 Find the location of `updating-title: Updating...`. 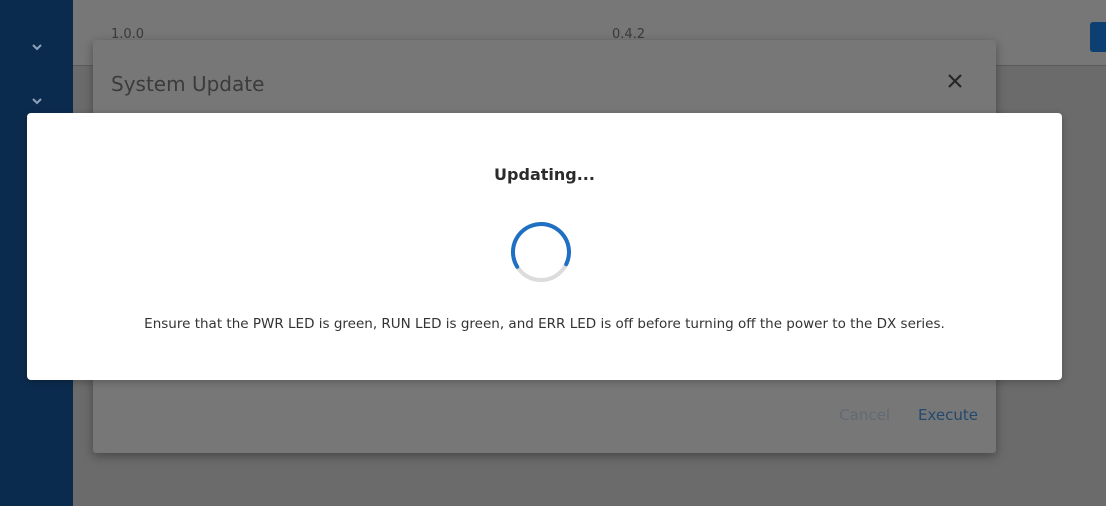

updating-title: Updating... is located at coordinates (544, 174).